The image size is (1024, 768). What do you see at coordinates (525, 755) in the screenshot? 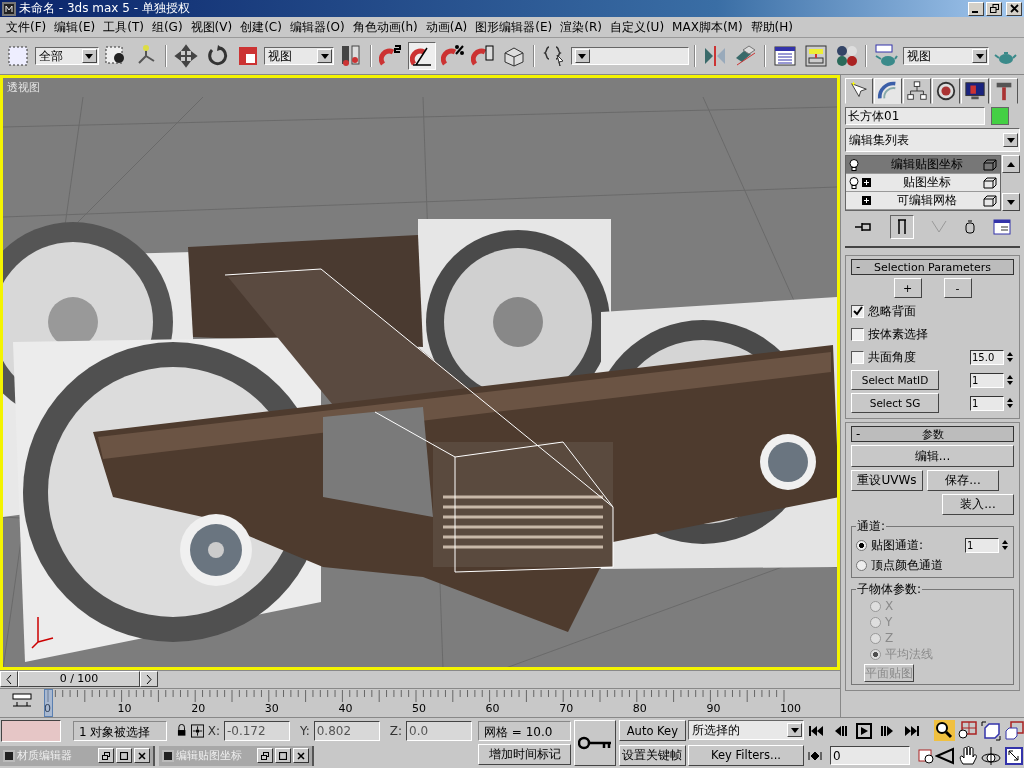
I see `add-time-tag-button: 增加时间标记` at bounding box center [525, 755].